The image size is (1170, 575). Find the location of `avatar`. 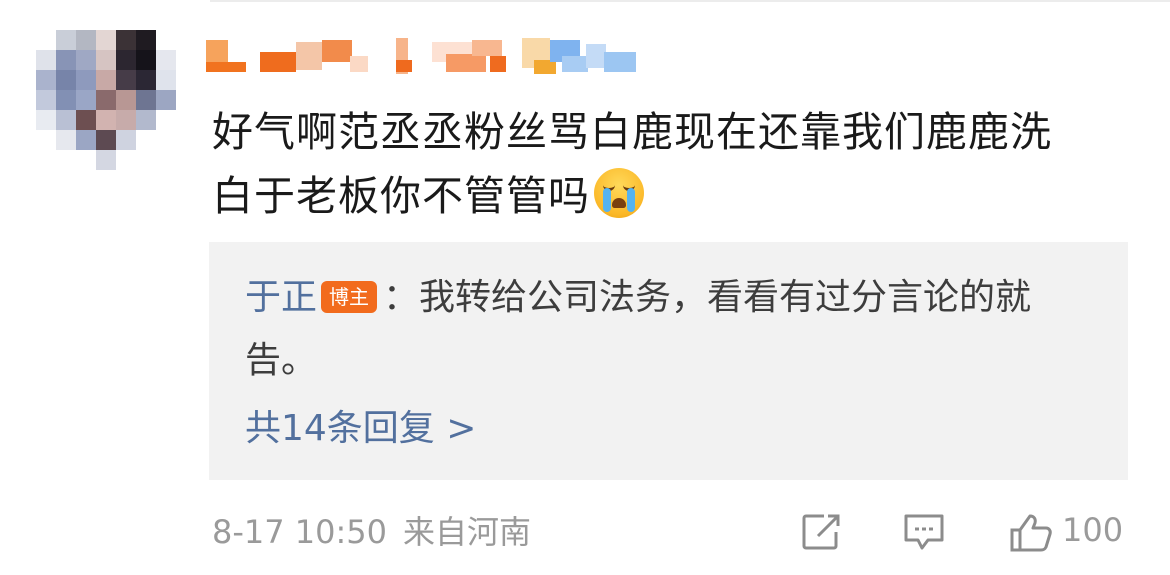

avatar is located at coordinates (106, 100).